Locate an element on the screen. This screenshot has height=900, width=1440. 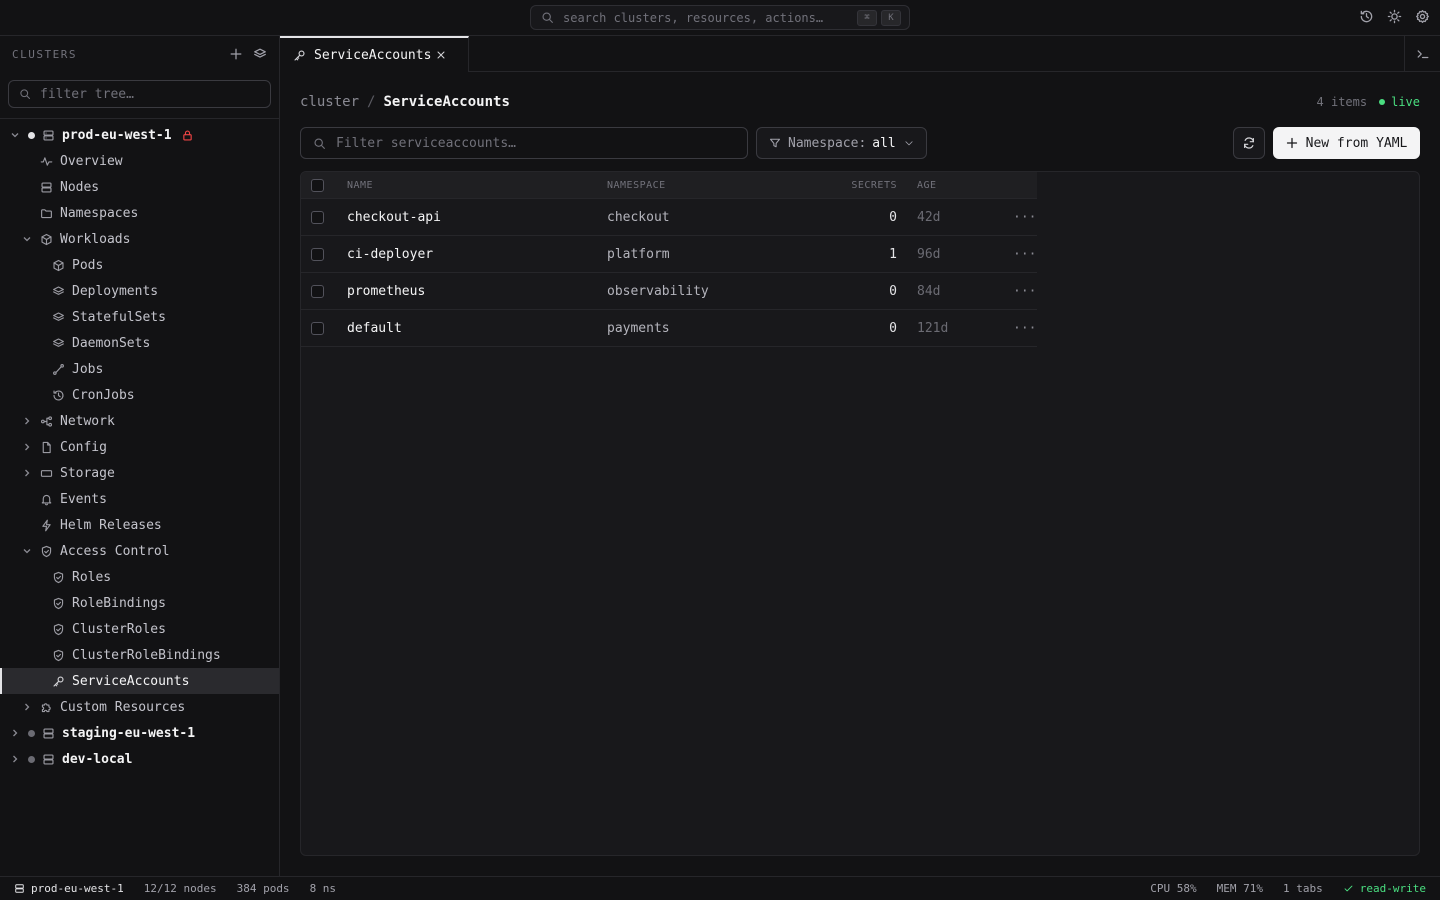
bell-icon is located at coordinates (46, 499).